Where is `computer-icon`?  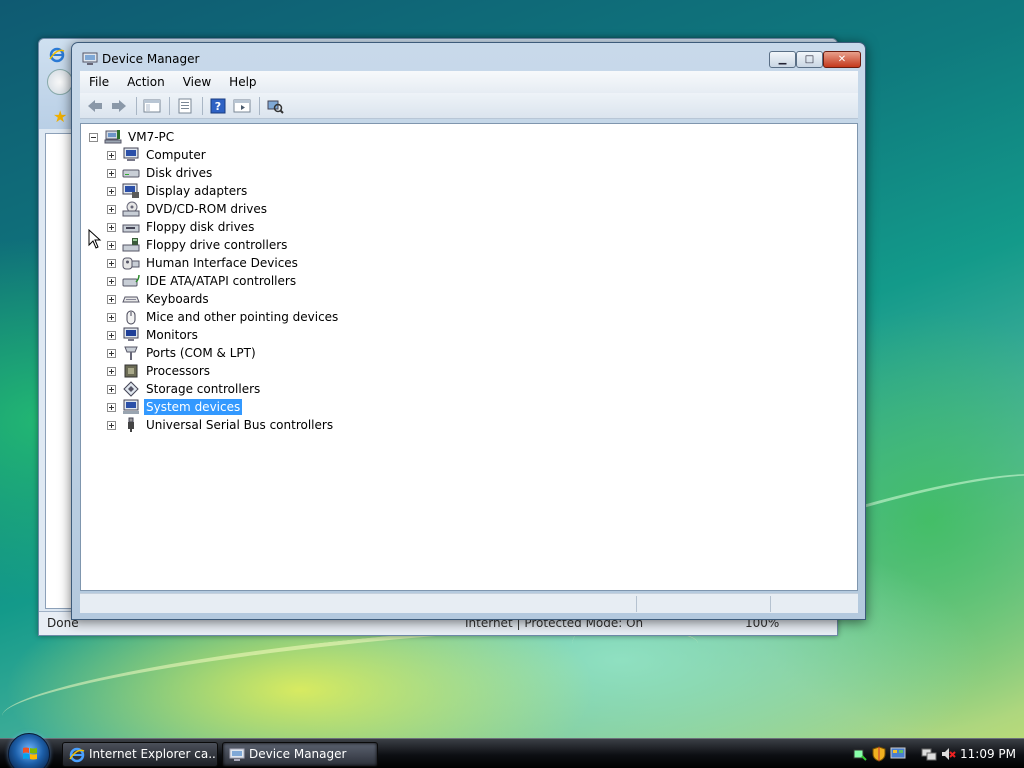
computer-icon is located at coordinates (131, 154).